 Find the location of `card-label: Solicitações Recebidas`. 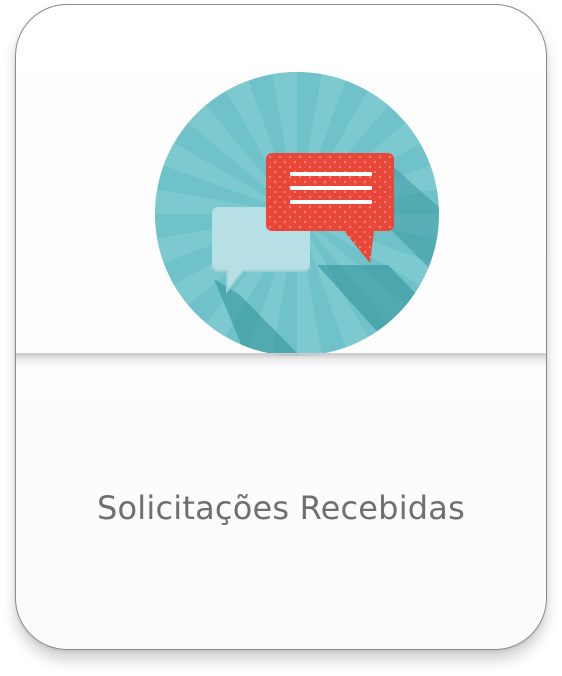

card-label: Solicitações Recebidas is located at coordinates (281, 508).